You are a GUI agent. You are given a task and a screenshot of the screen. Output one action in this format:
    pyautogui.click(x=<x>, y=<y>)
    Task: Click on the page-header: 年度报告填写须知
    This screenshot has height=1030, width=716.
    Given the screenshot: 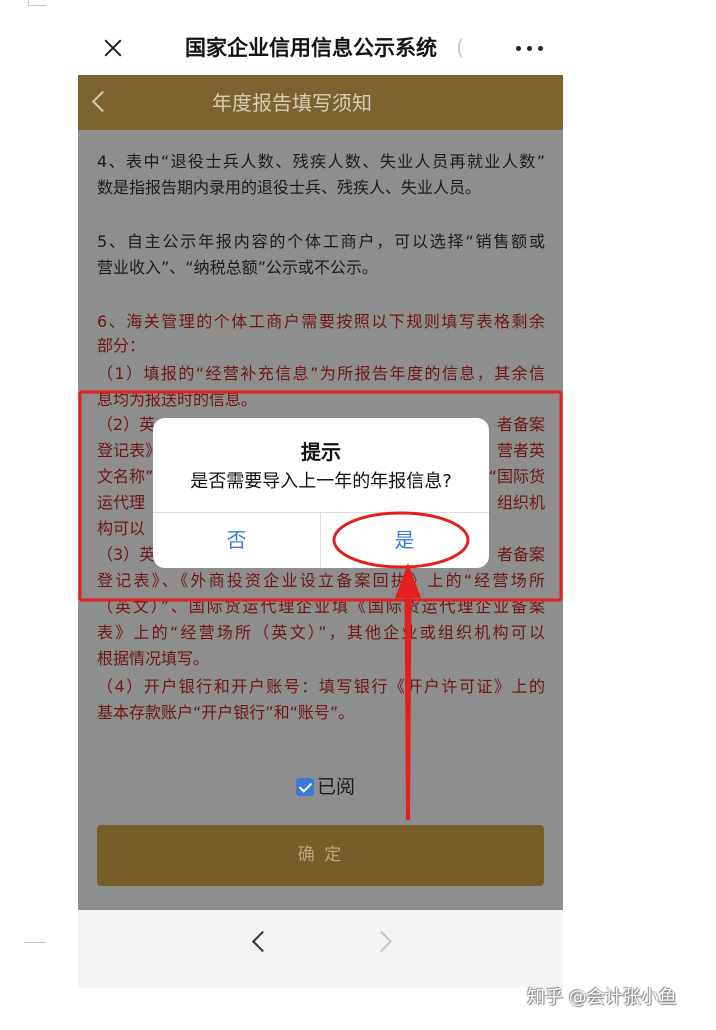 What is the action you would take?
    pyautogui.click(x=320, y=102)
    